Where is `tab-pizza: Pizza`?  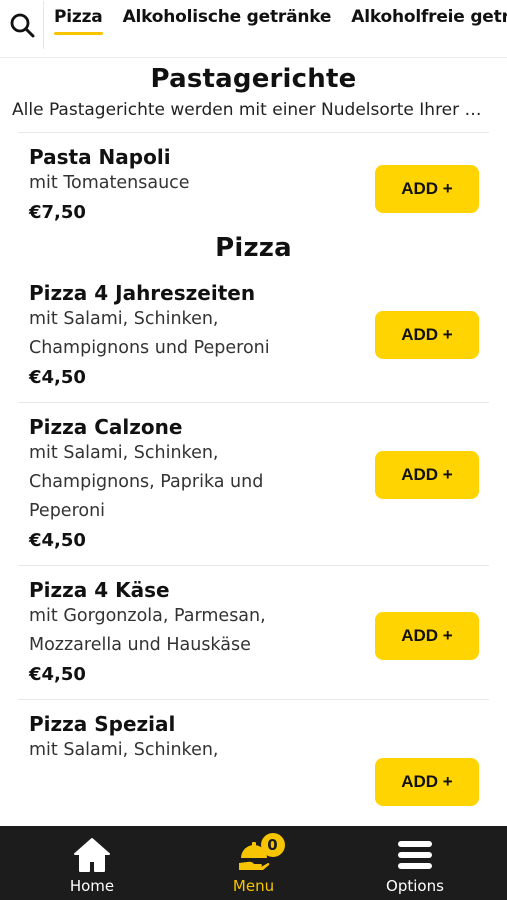
tab-pizza: Pizza is located at coordinates (78, 28).